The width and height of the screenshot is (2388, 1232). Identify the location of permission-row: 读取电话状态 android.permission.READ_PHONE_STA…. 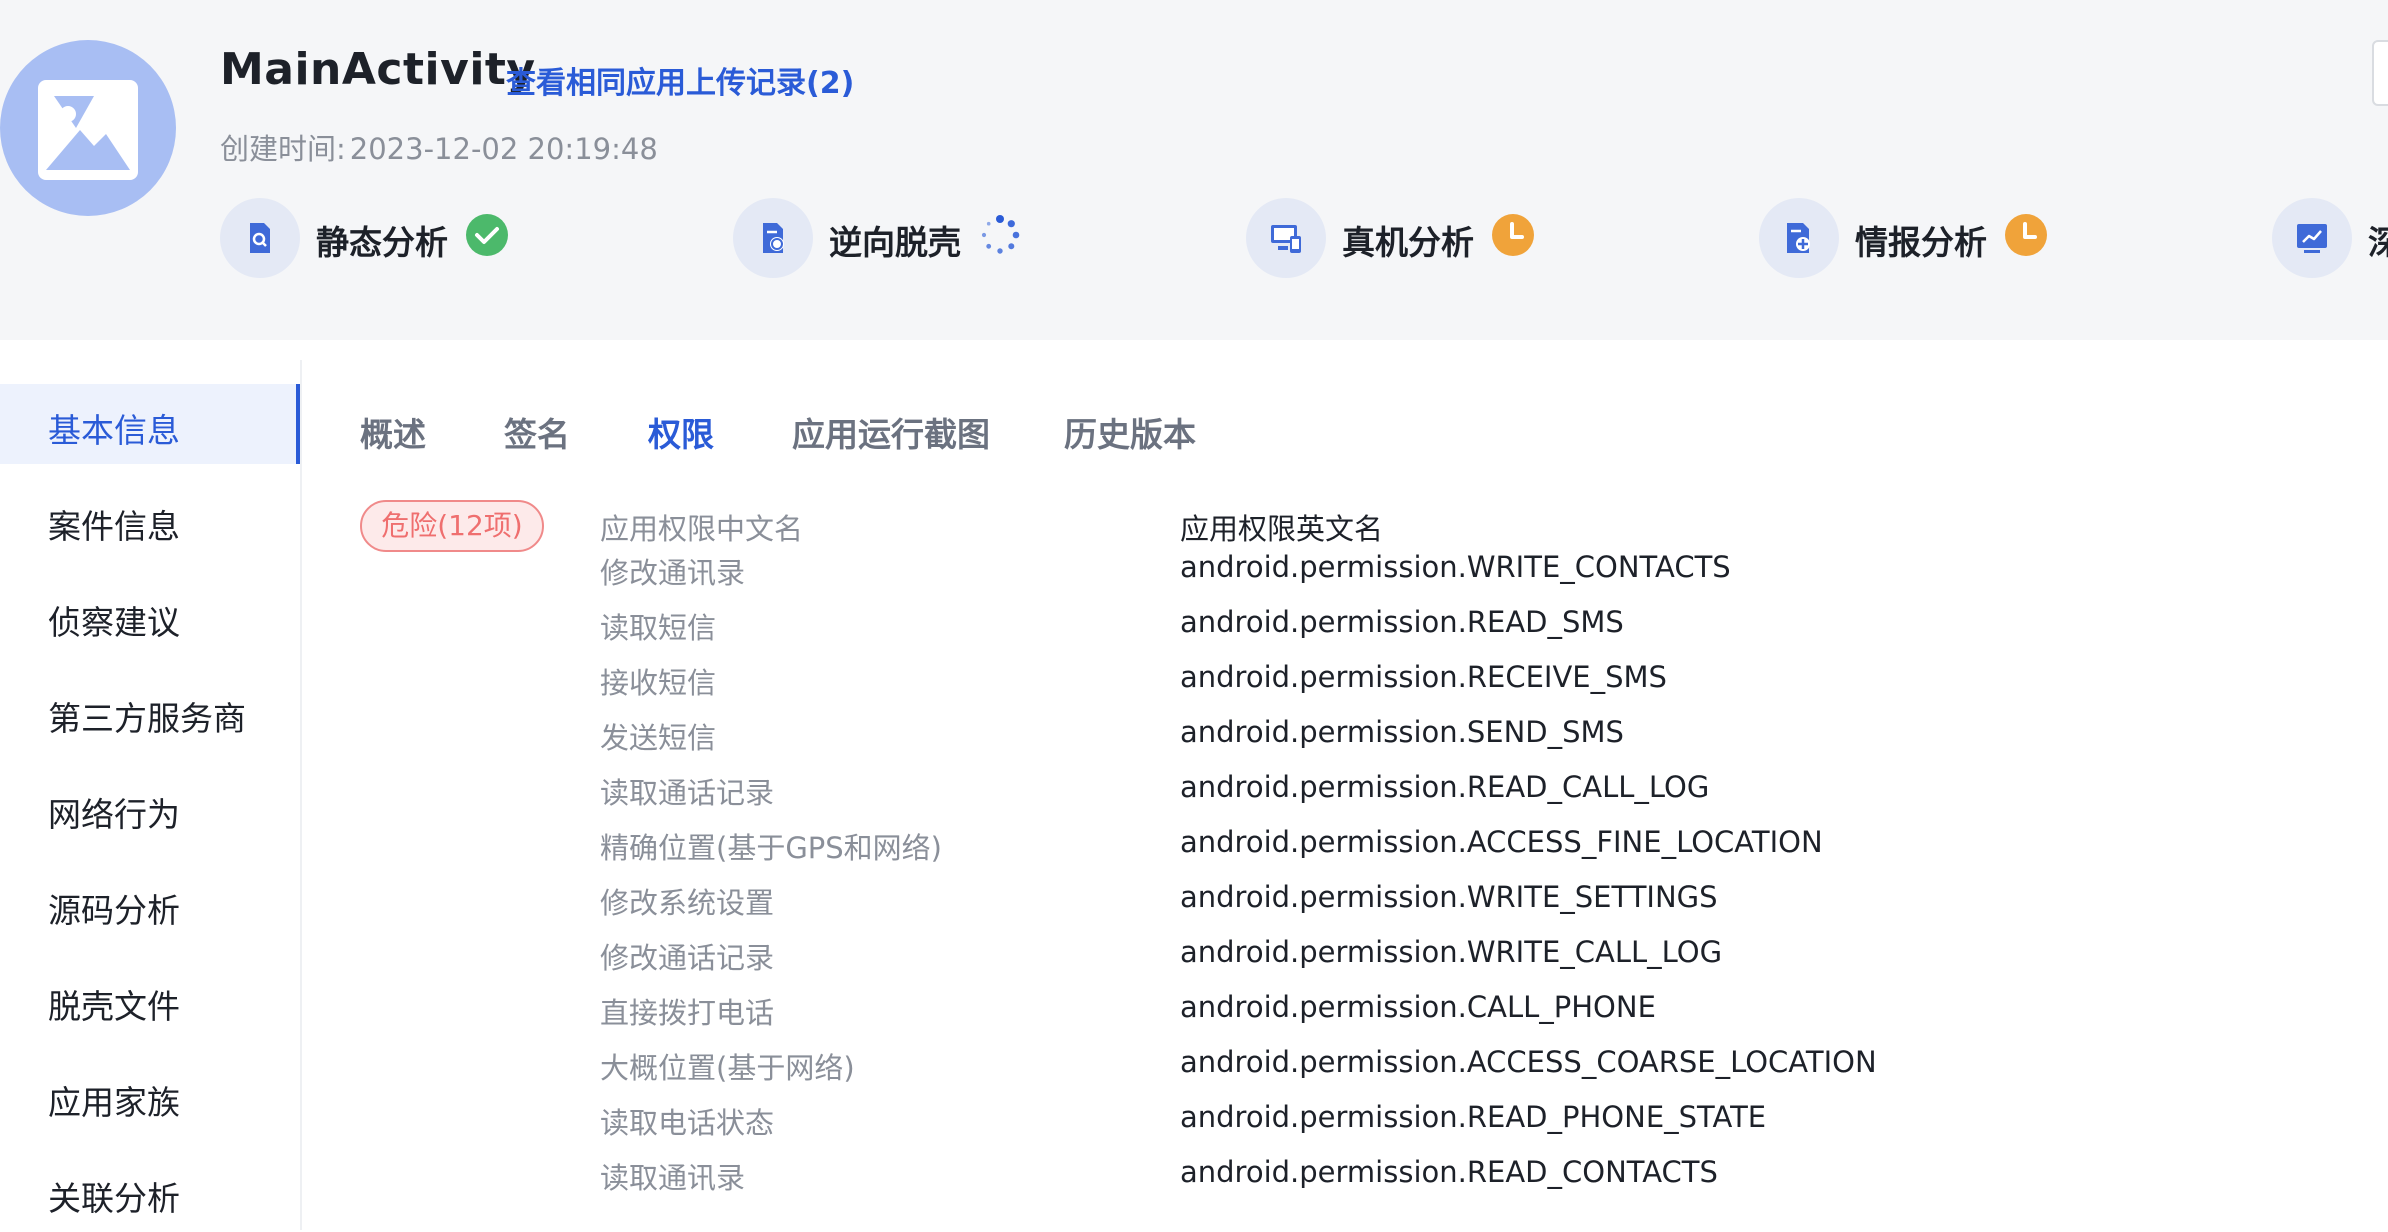
(1450, 1125).